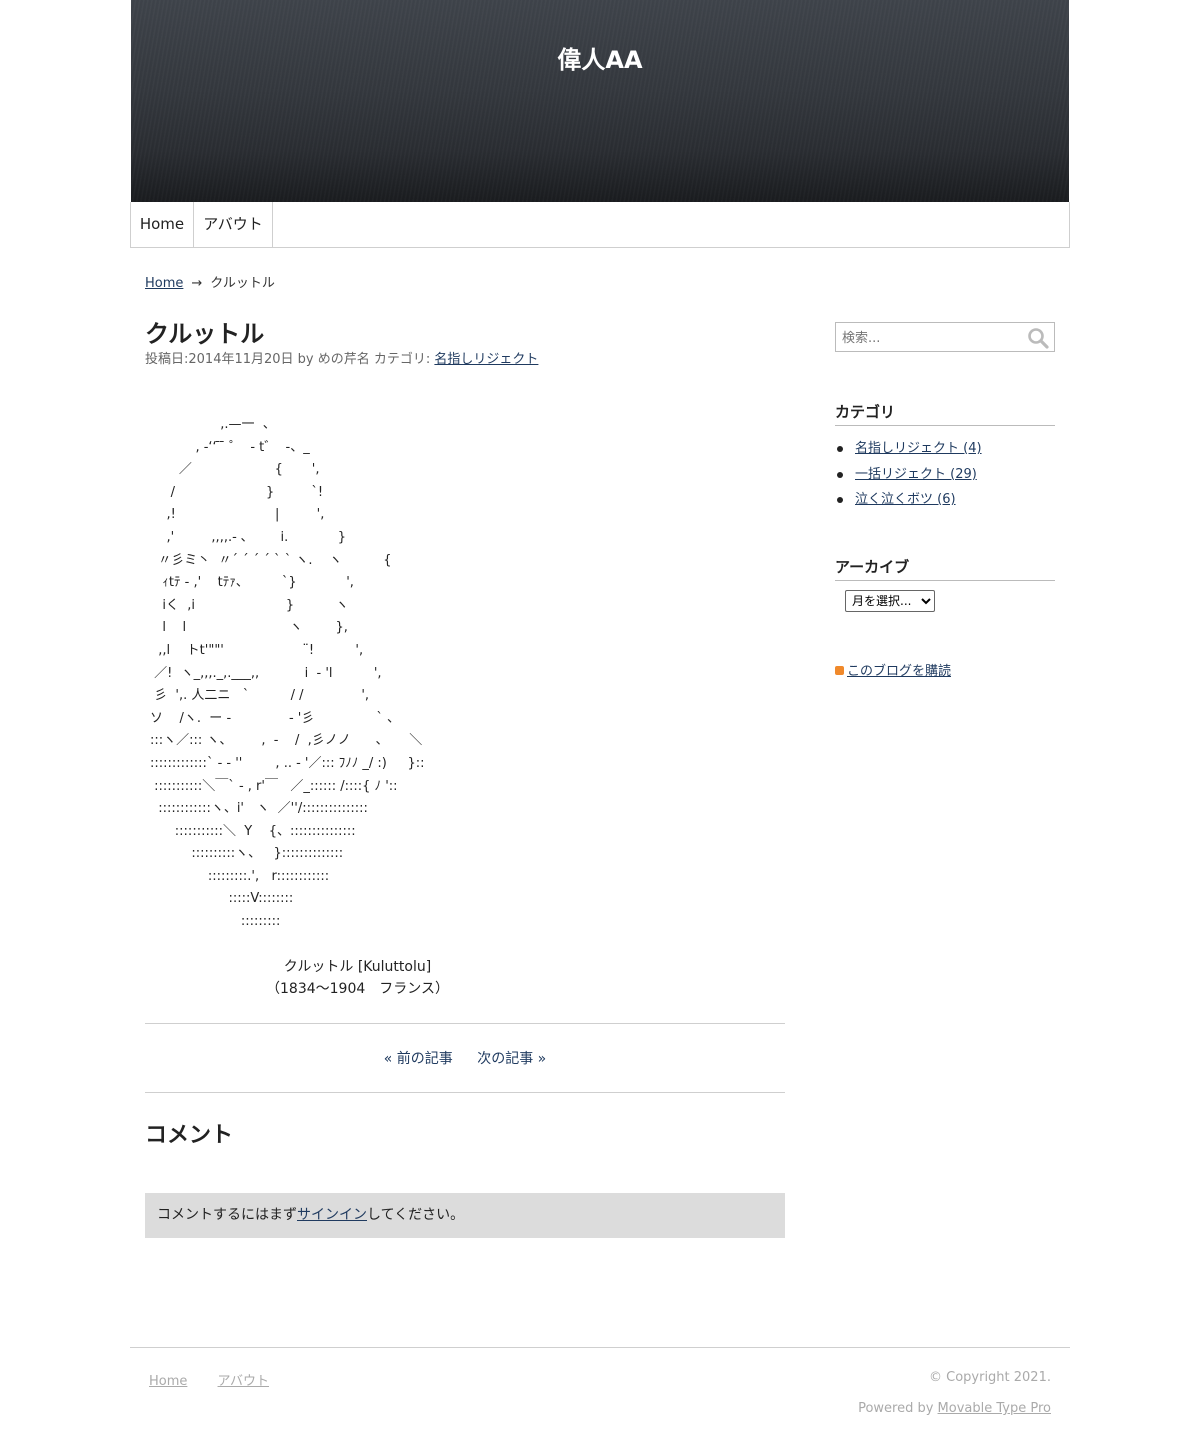 The image size is (1200, 1439). I want to click on category-list: 名指しリジェクト (4) 一括リジェクト (29) 泣く泣くボツ (6), so click(908, 474).